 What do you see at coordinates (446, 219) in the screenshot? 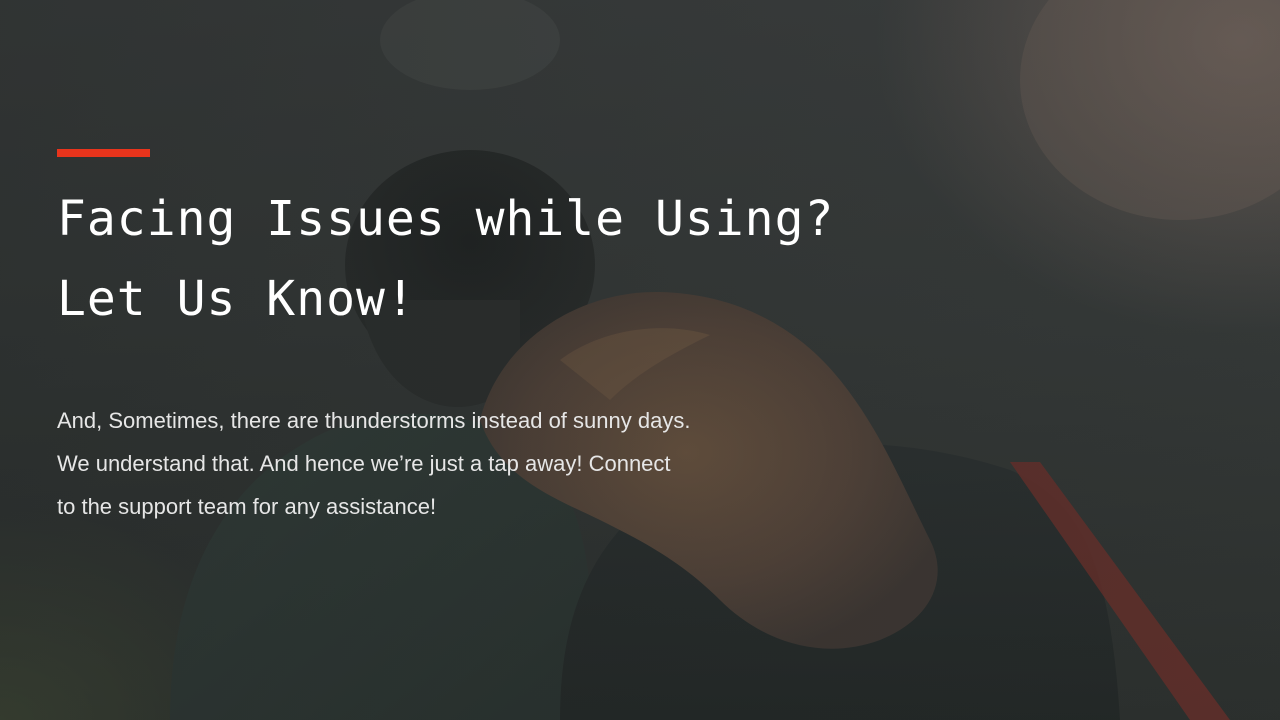
I see `headline-line-1: Facing Issues while Using?` at bounding box center [446, 219].